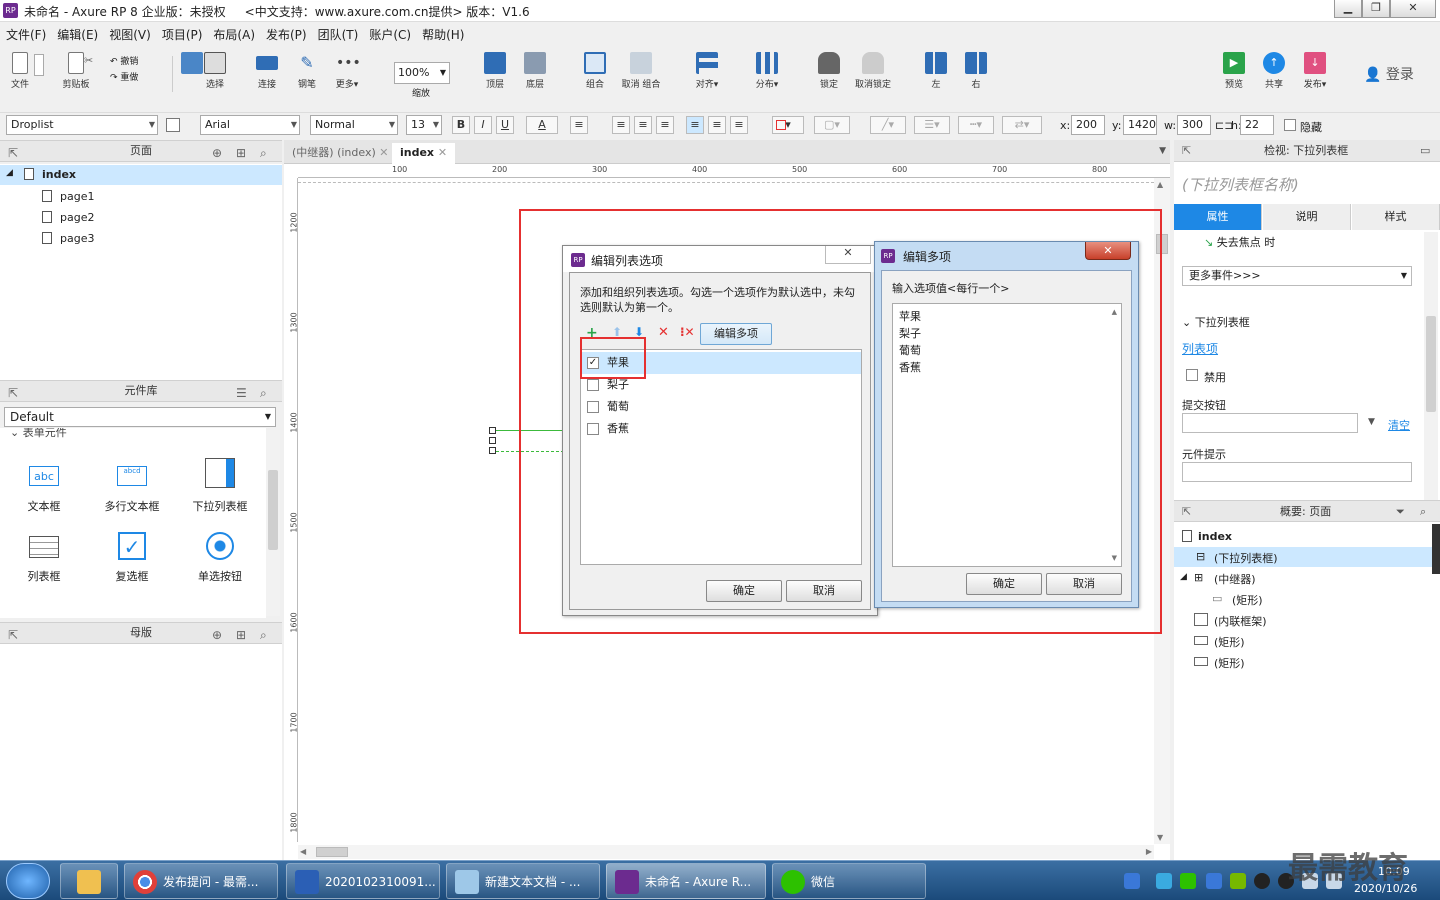 This screenshot has height=900, width=1440. What do you see at coordinates (1215, 536) in the screenshot?
I see `outline-root: index` at bounding box center [1215, 536].